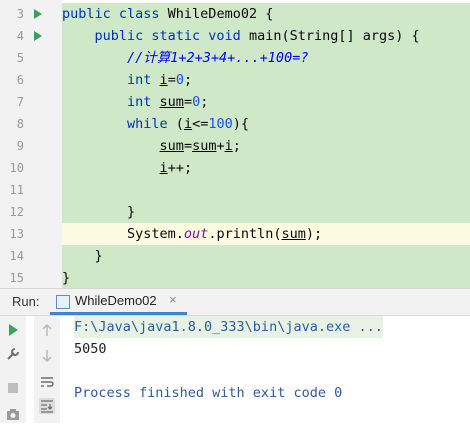 This screenshot has width=470, height=427. What do you see at coordinates (31, 256) in the screenshot?
I see `gutter-line: 14` at bounding box center [31, 256].